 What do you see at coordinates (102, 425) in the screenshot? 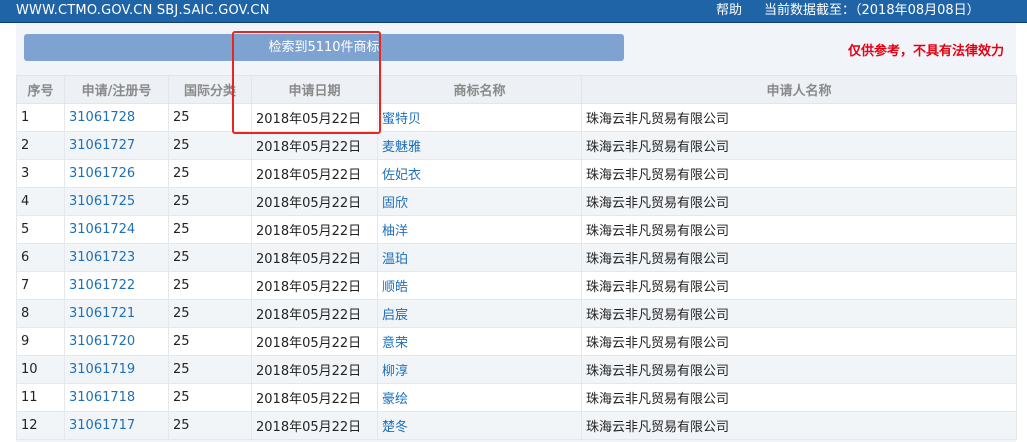
I see `reg-number-link: 31061717` at bounding box center [102, 425].